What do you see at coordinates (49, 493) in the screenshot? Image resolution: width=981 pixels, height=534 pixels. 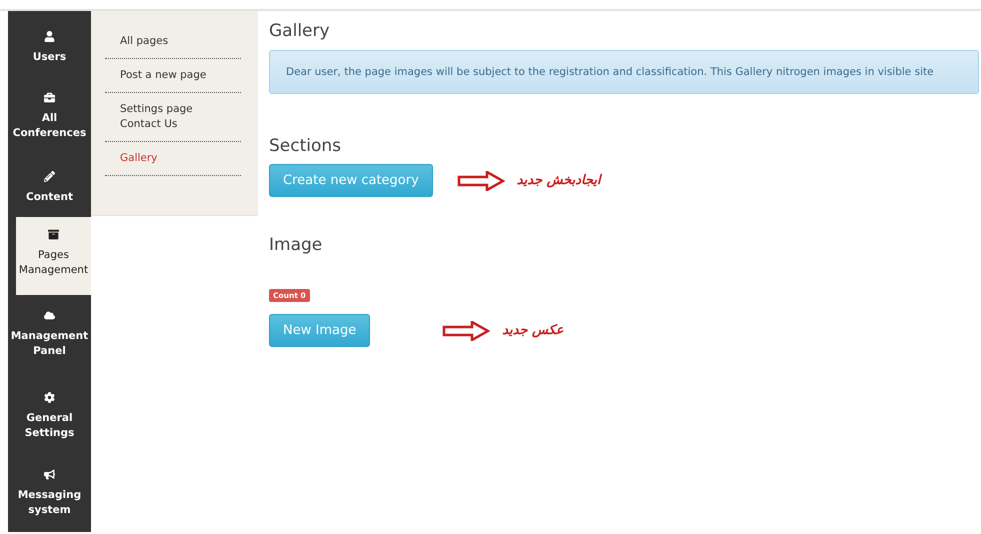 I see `sidebar-item: Messaging system` at bounding box center [49, 493].